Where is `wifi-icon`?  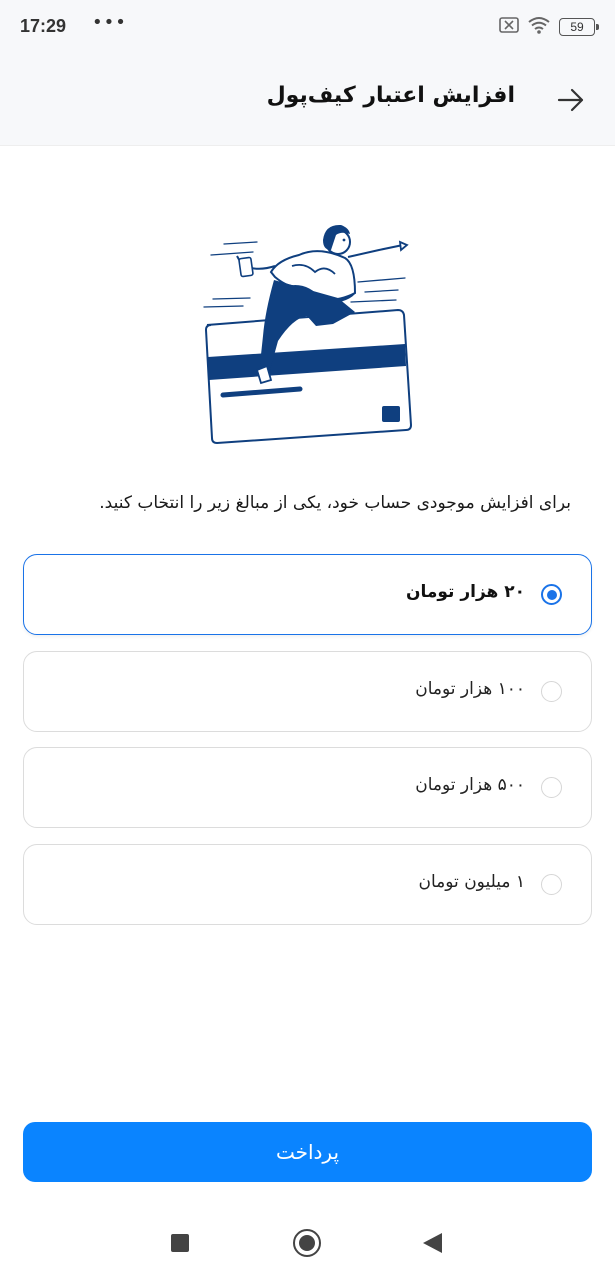
wifi-icon is located at coordinates (539, 27).